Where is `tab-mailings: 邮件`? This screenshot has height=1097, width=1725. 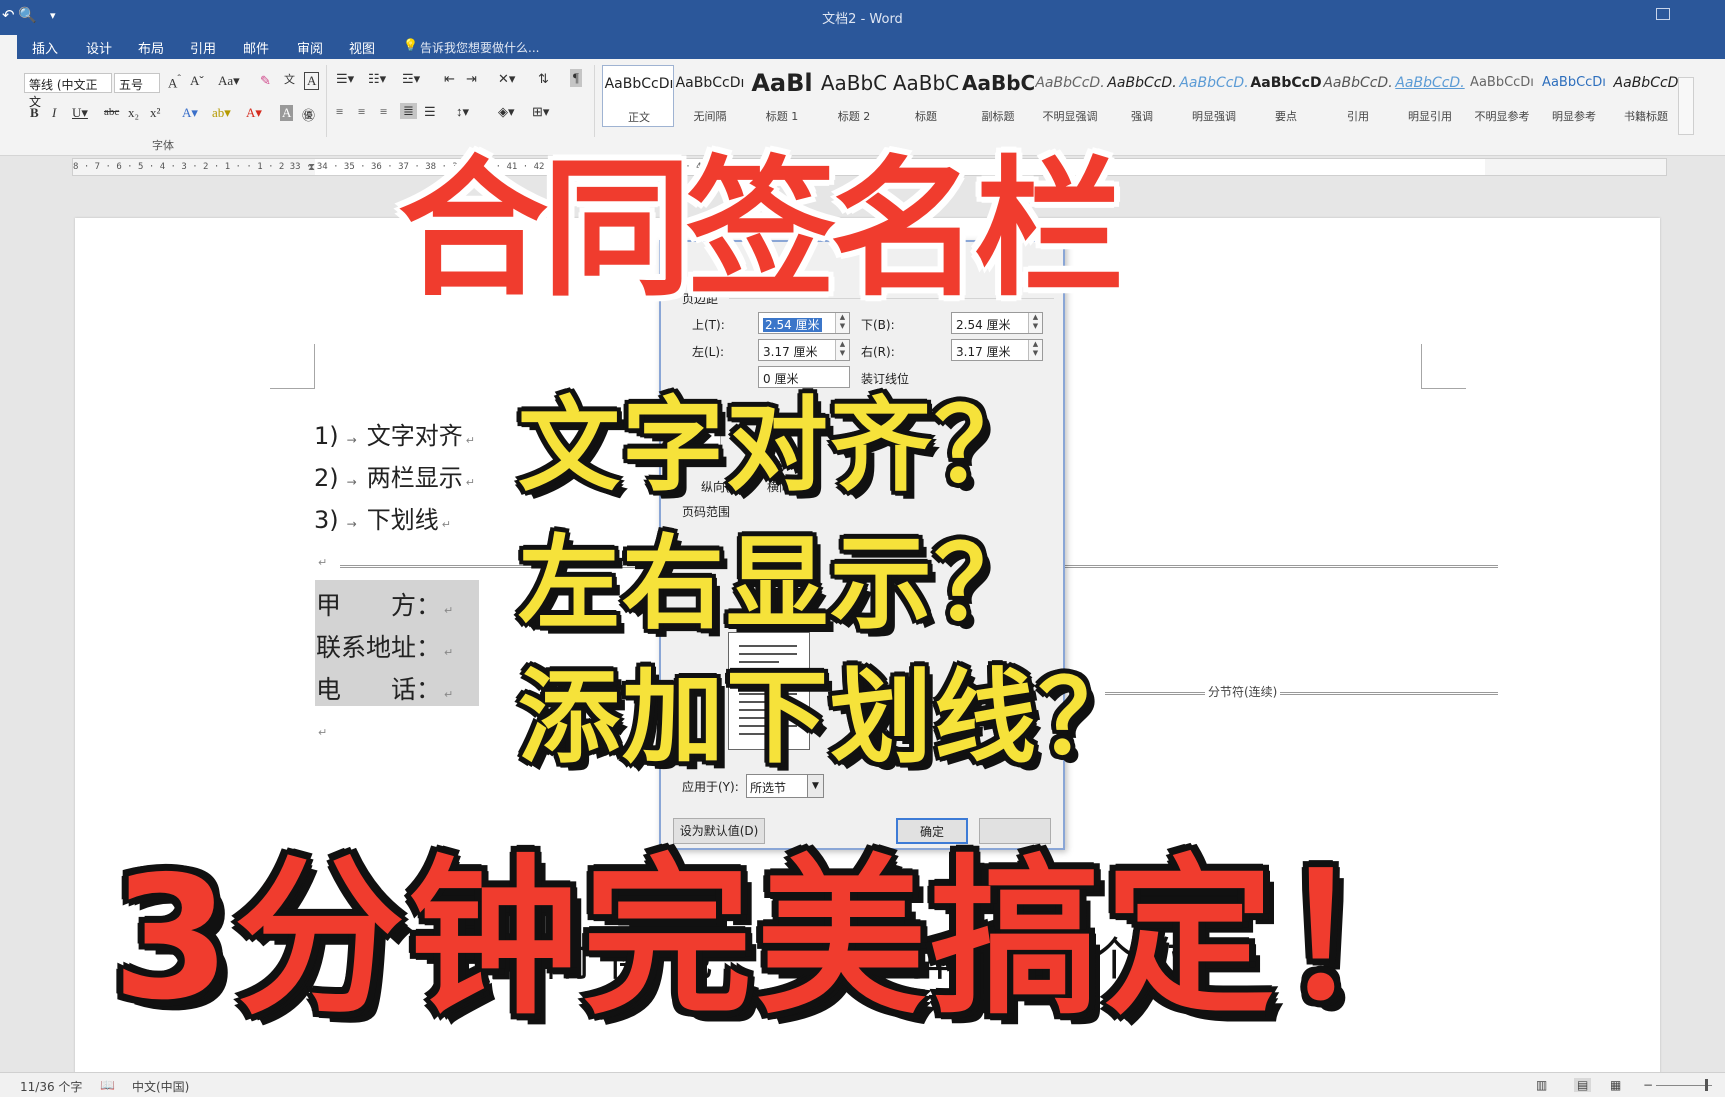
tab-mailings: 邮件 is located at coordinates (256, 47).